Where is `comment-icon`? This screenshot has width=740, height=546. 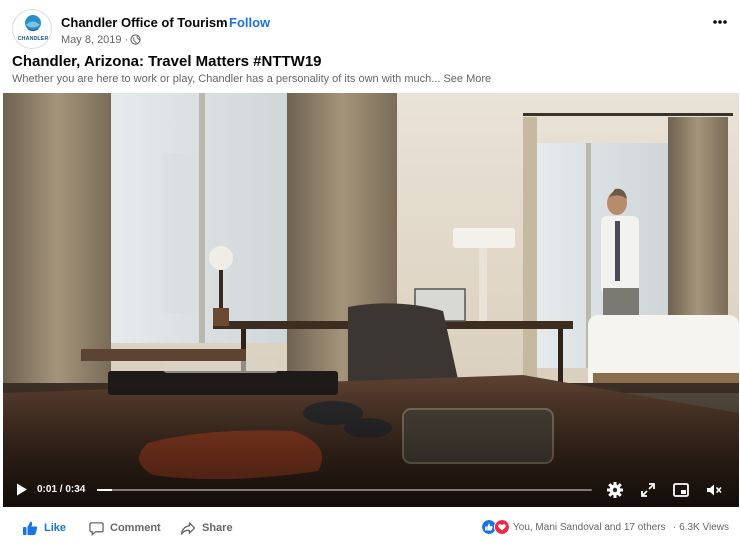
comment-icon is located at coordinates (96, 528).